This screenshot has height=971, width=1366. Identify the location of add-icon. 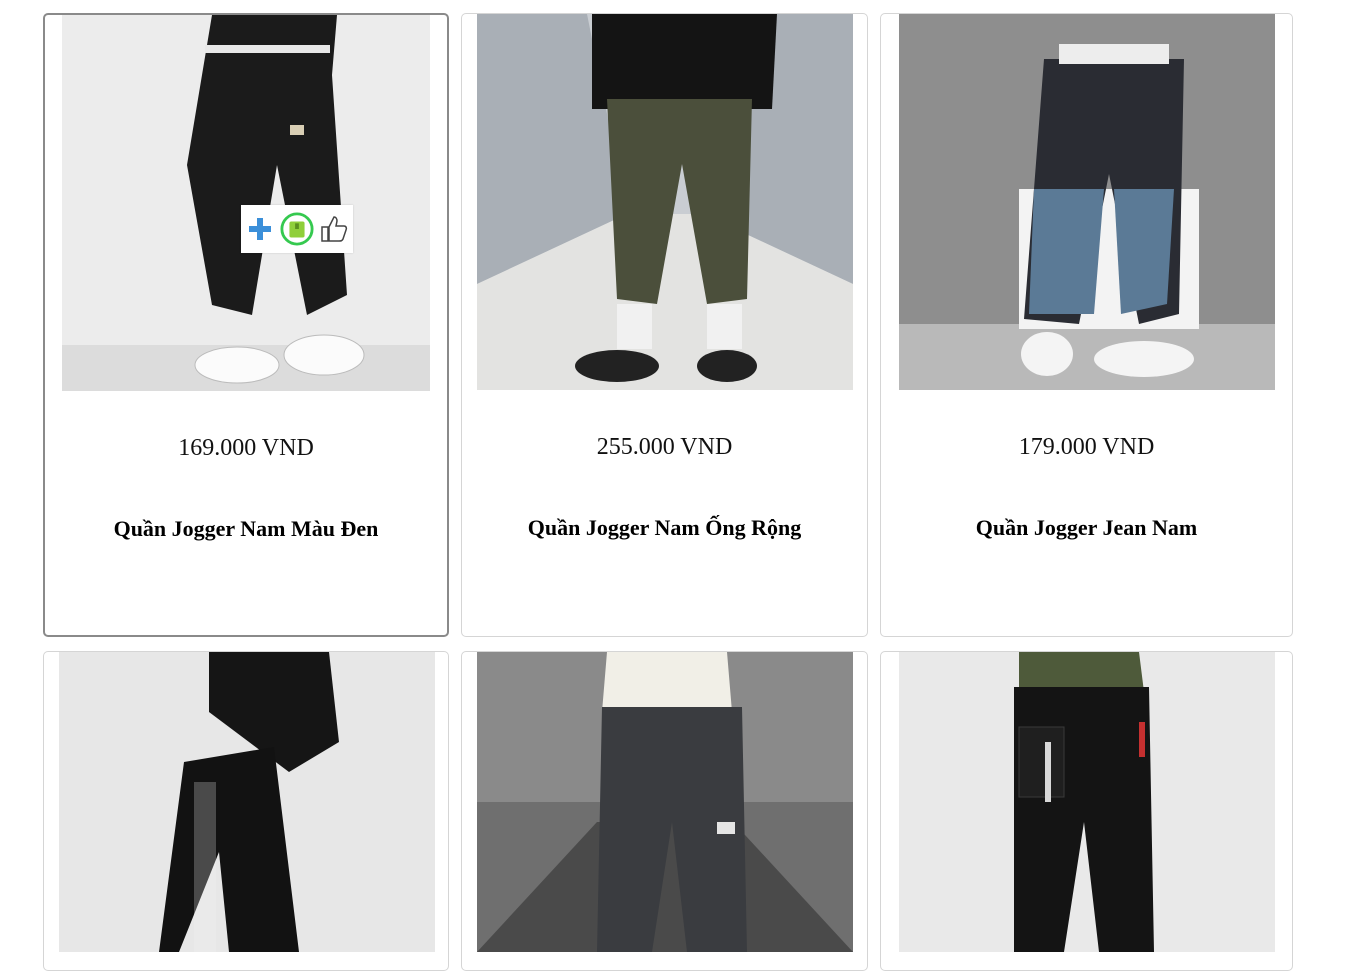
(260, 229).